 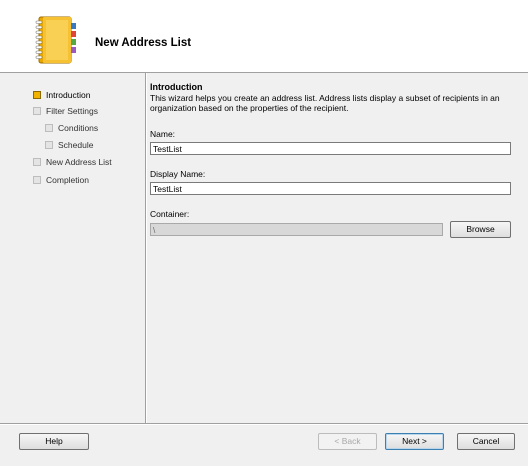 I want to click on section-title: Introduction, so click(x=176, y=87).